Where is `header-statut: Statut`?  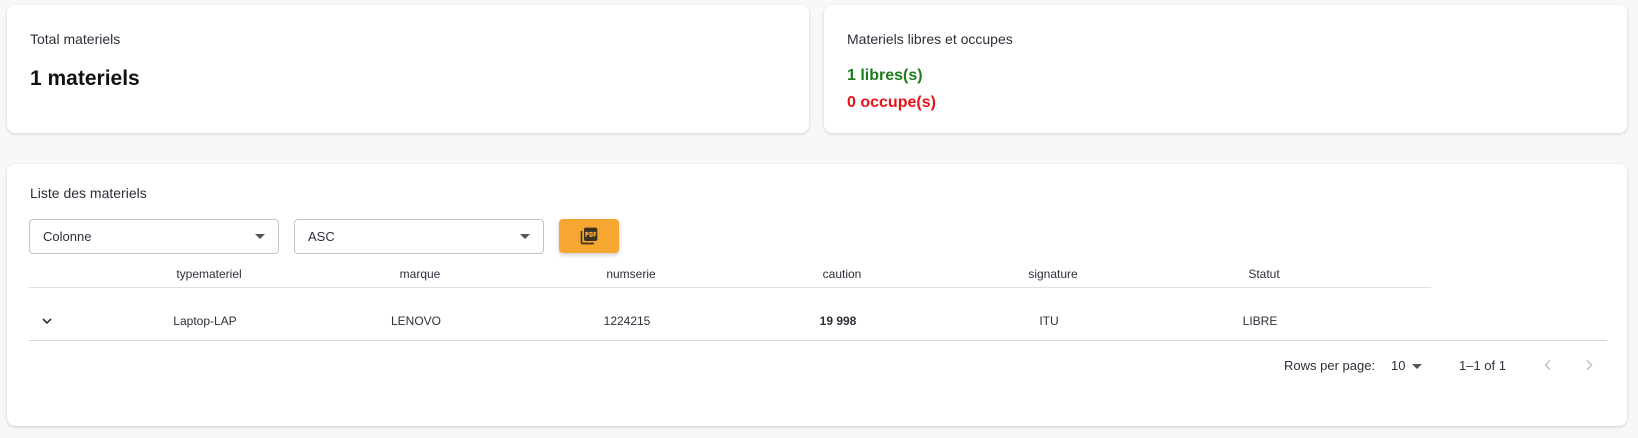
header-statut: Statut is located at coordinates (1263, 274).